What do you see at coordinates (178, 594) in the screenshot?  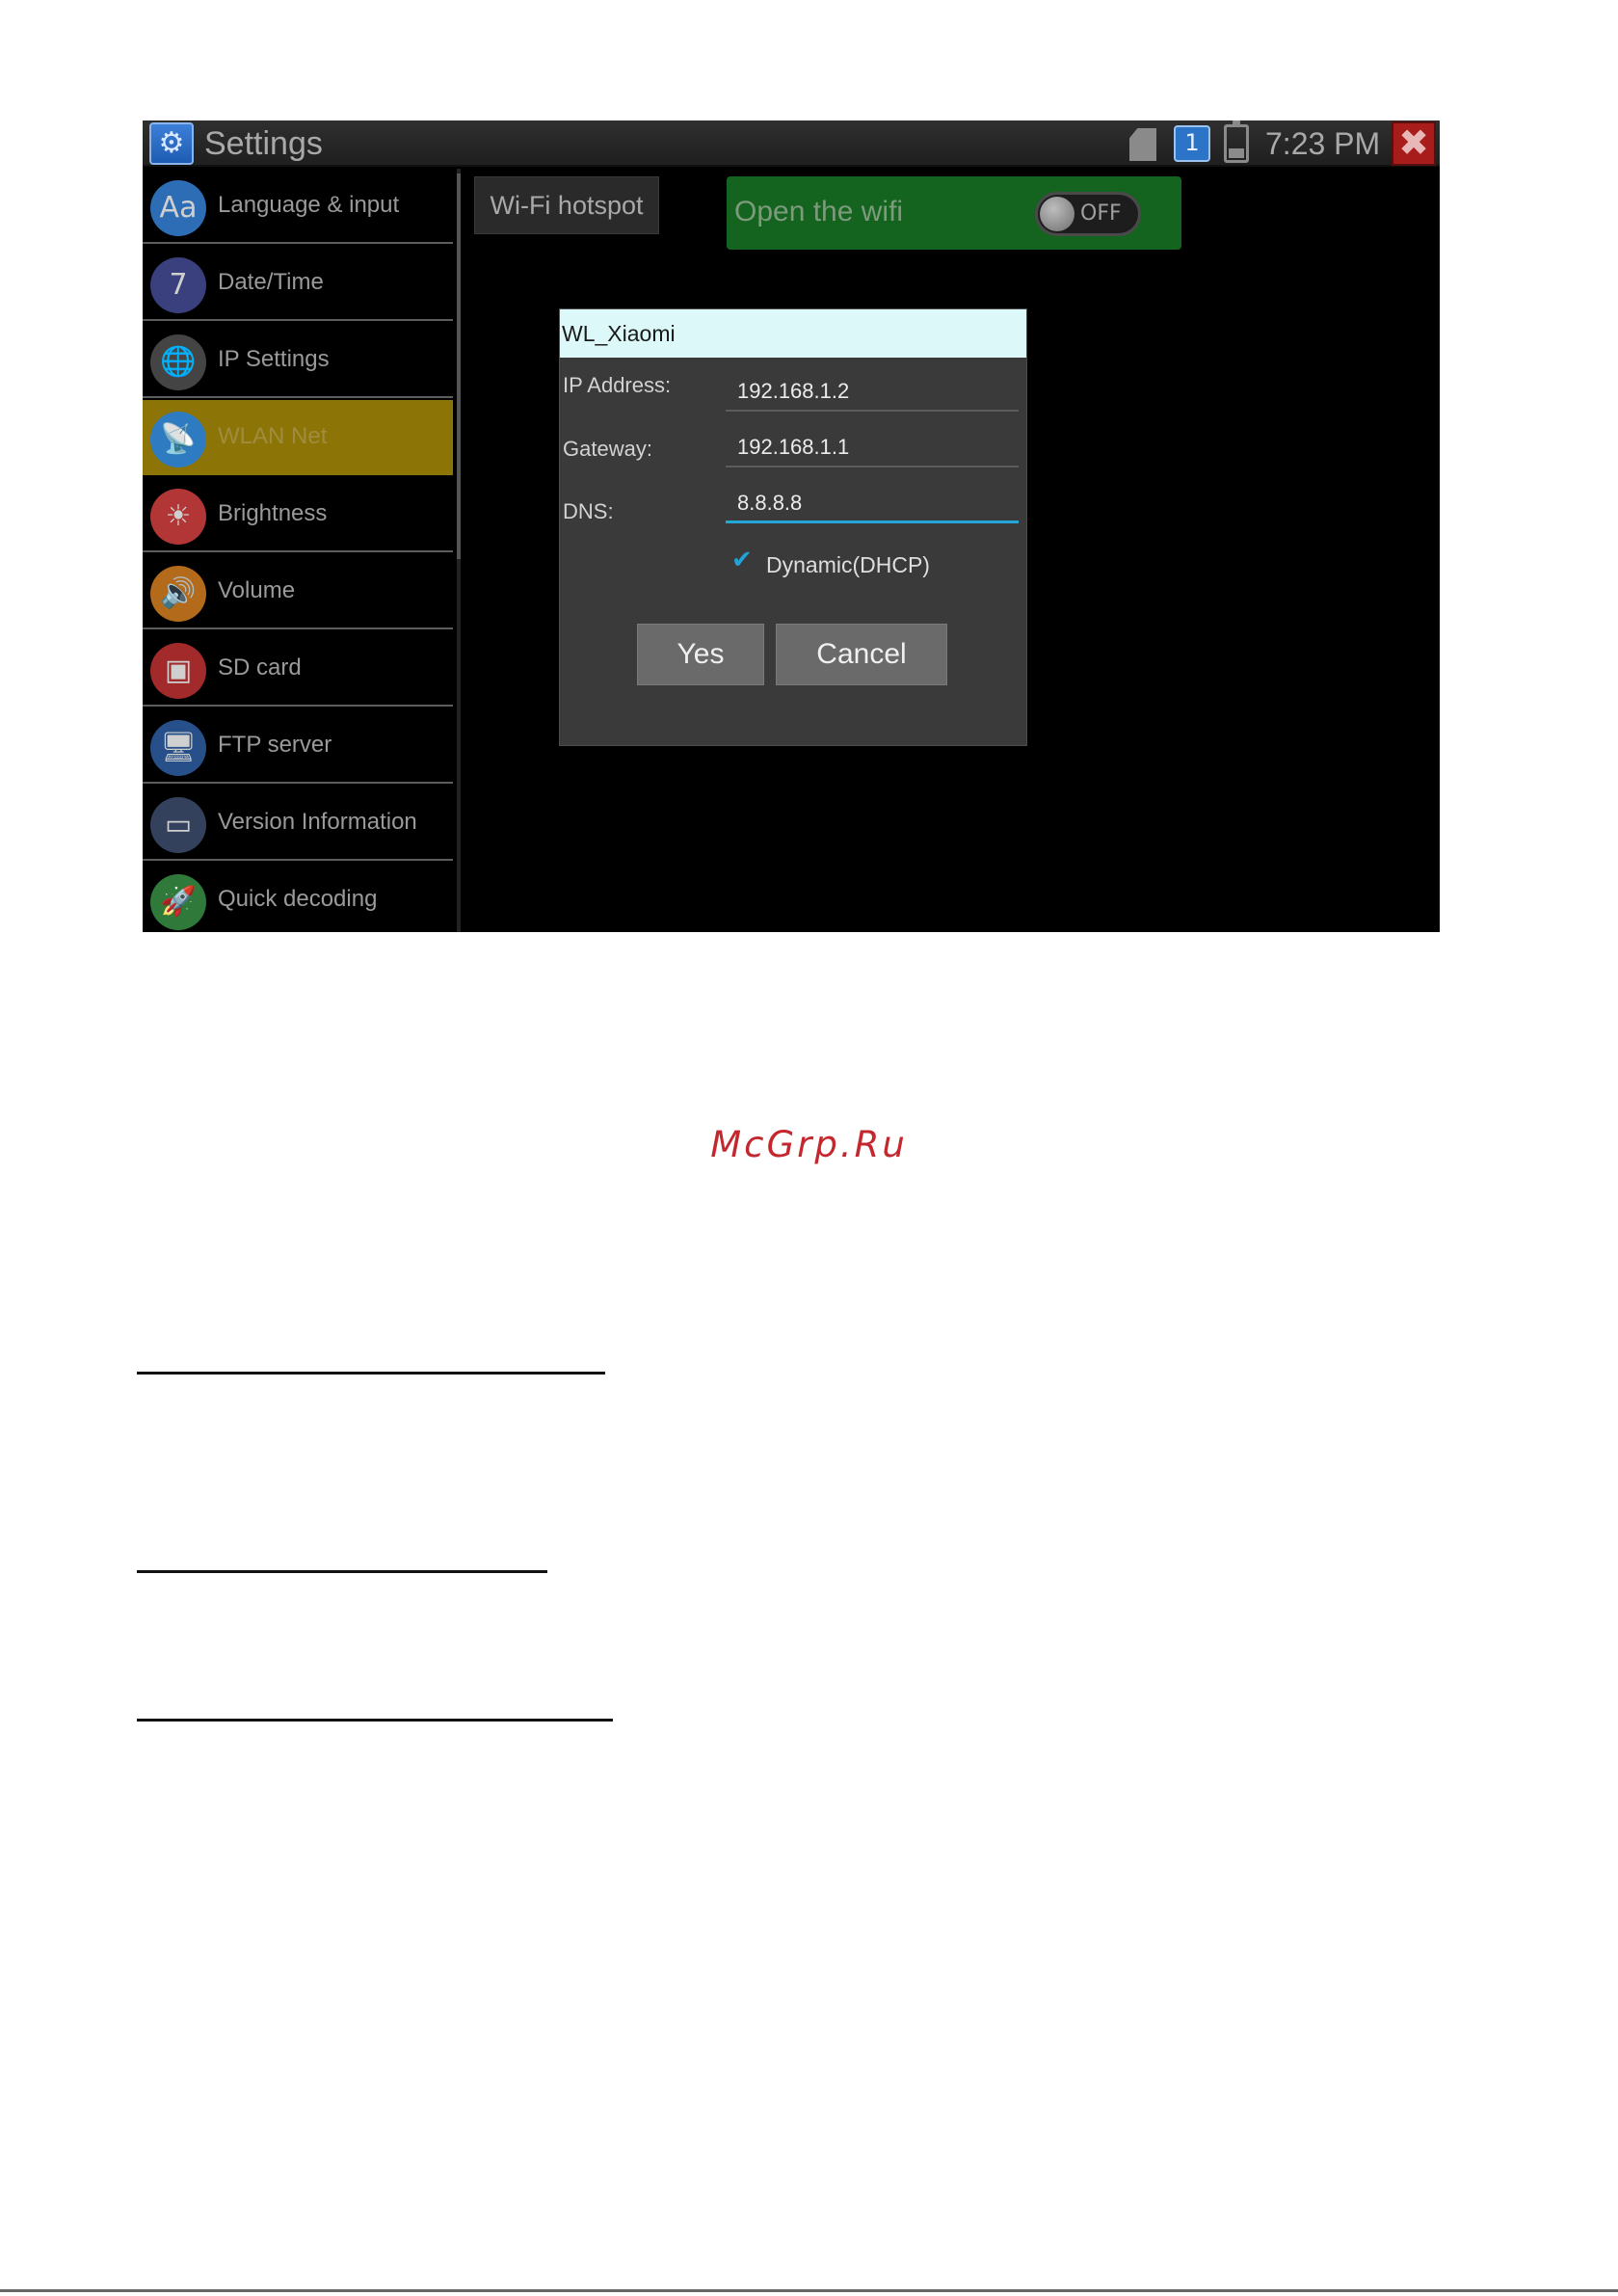 I see `volume-icon: 🔊` at bounding box center [178, 594].